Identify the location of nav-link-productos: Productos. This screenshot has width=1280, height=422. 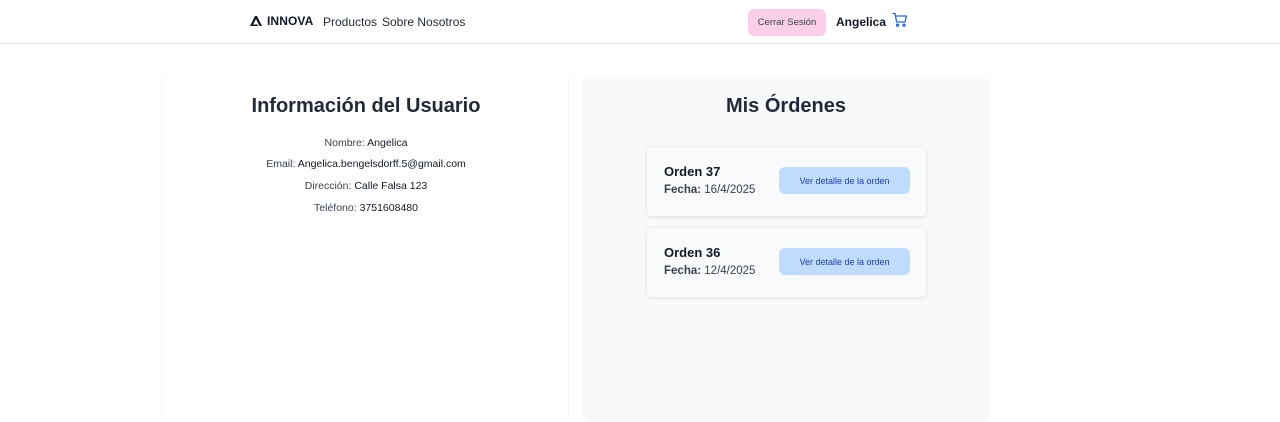
(350, 22).